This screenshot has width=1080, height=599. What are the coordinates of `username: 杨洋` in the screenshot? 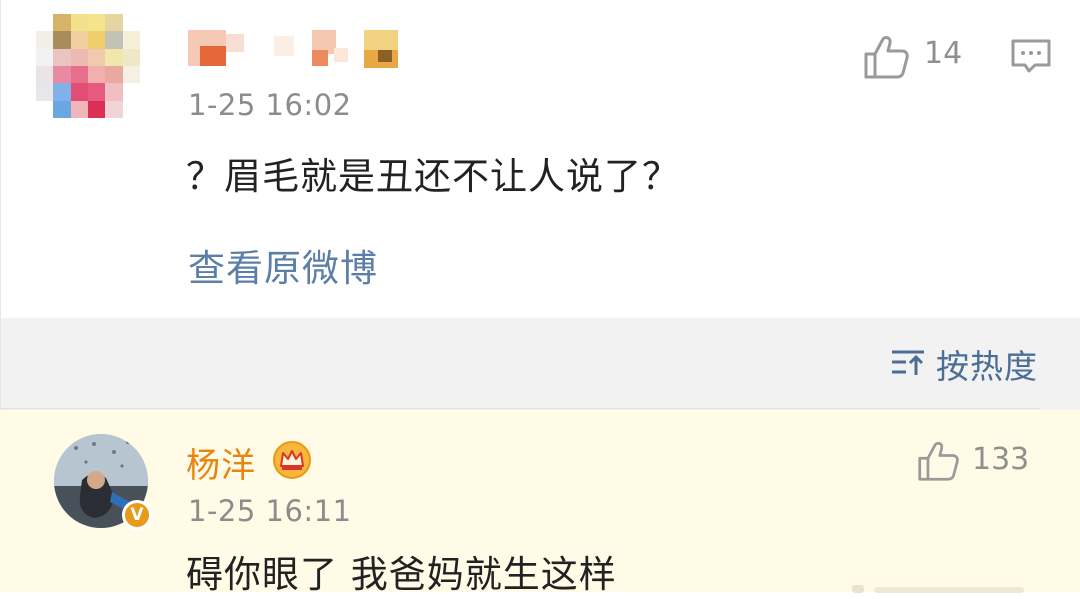 It's located at (221, 462).